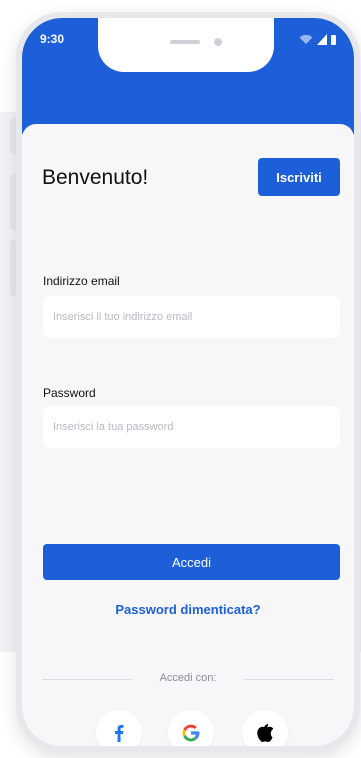  Describe the element at coordinates (333, 40) in the screenshot. I see `battery-icon` at that location.